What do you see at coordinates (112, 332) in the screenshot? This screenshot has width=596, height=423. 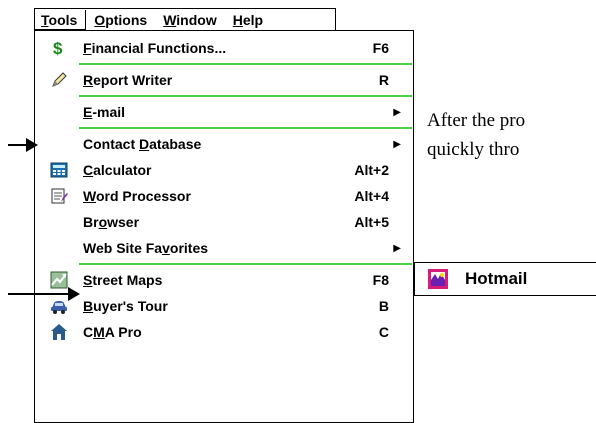 I see `menu-item-label: CMA Pro` at bounding box center [112, 332].